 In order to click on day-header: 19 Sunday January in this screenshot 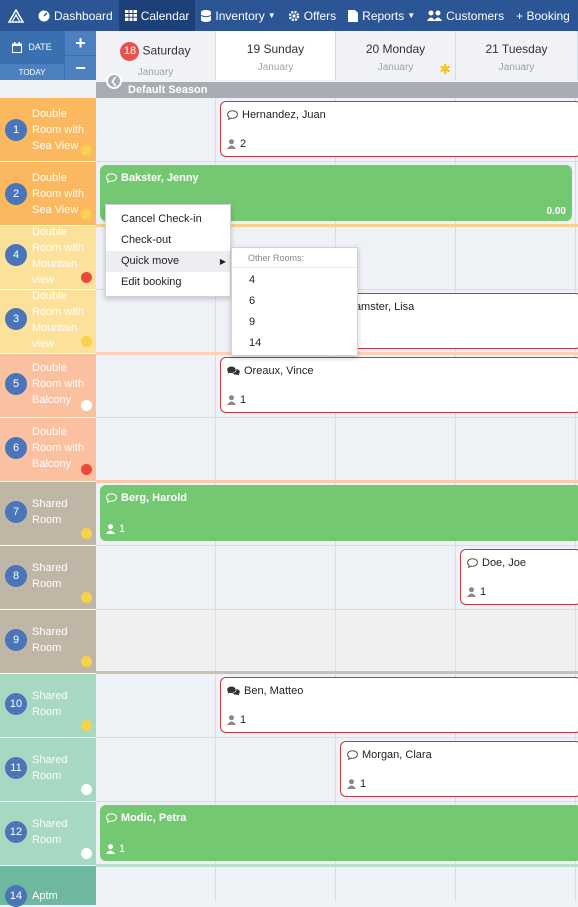, I will do `click(276, 55)`.